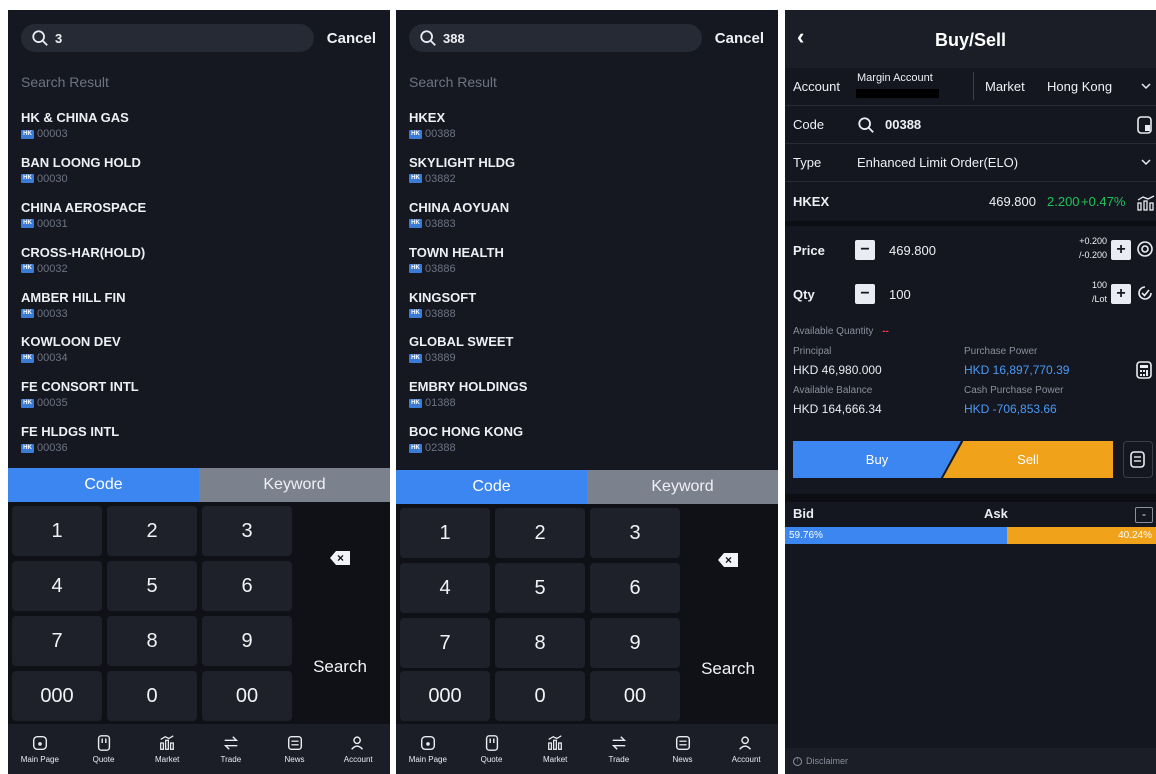 Image resolution: width=1156 pixels, height=774 pixels. Describe the element at coordinates (1145, 293) in the screenshot. I see `max-qty-icon` at that location.